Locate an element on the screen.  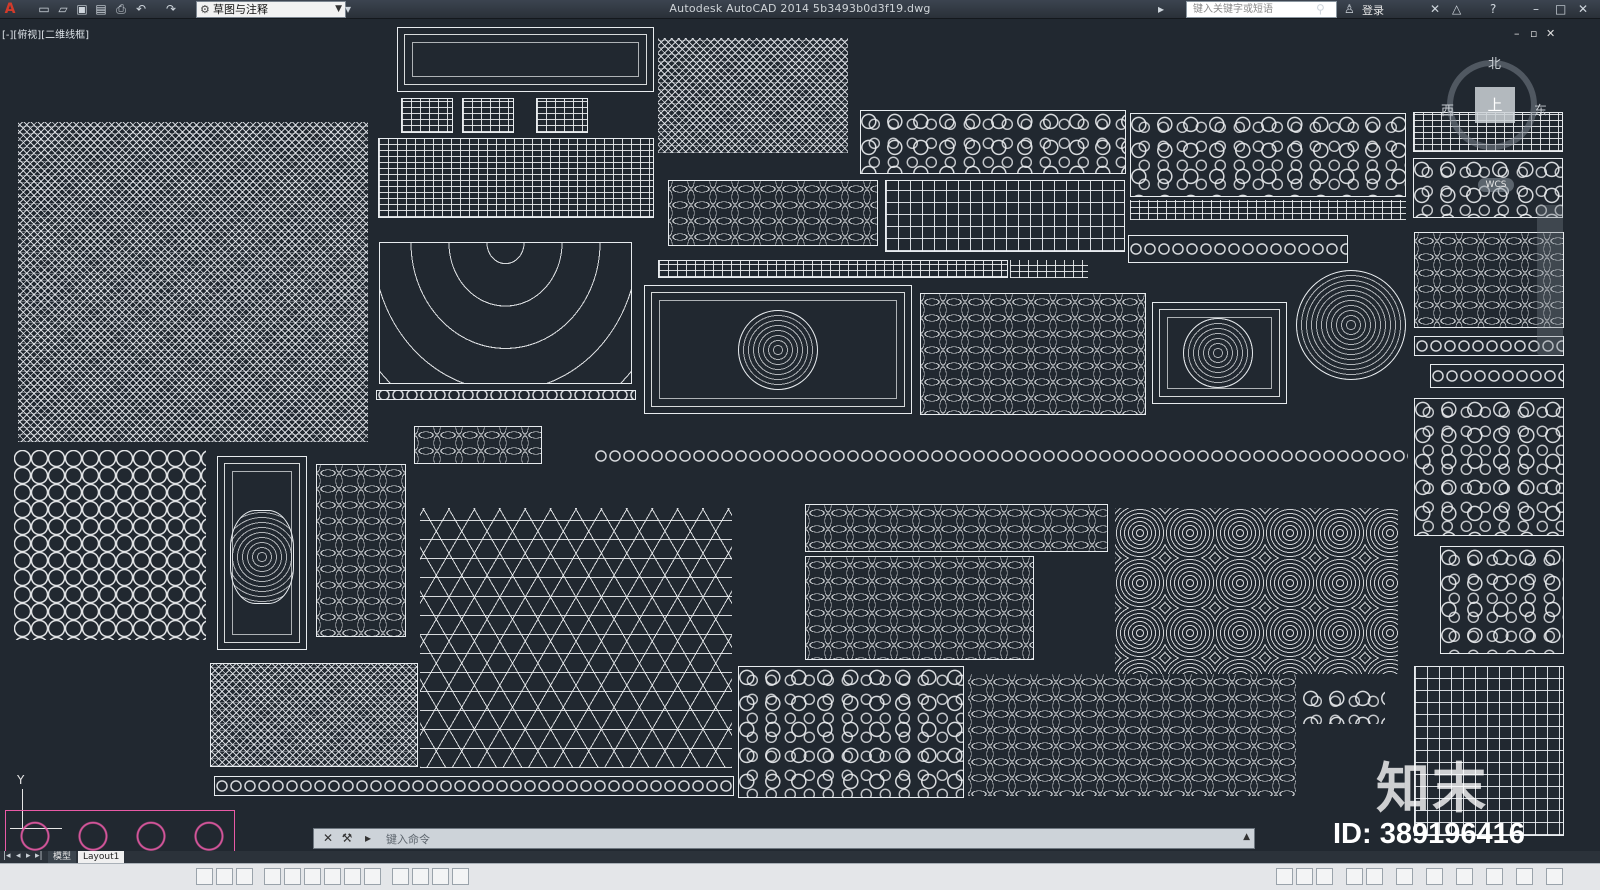
tab-layout1: Layout1 is located at coordinates (101, 857).